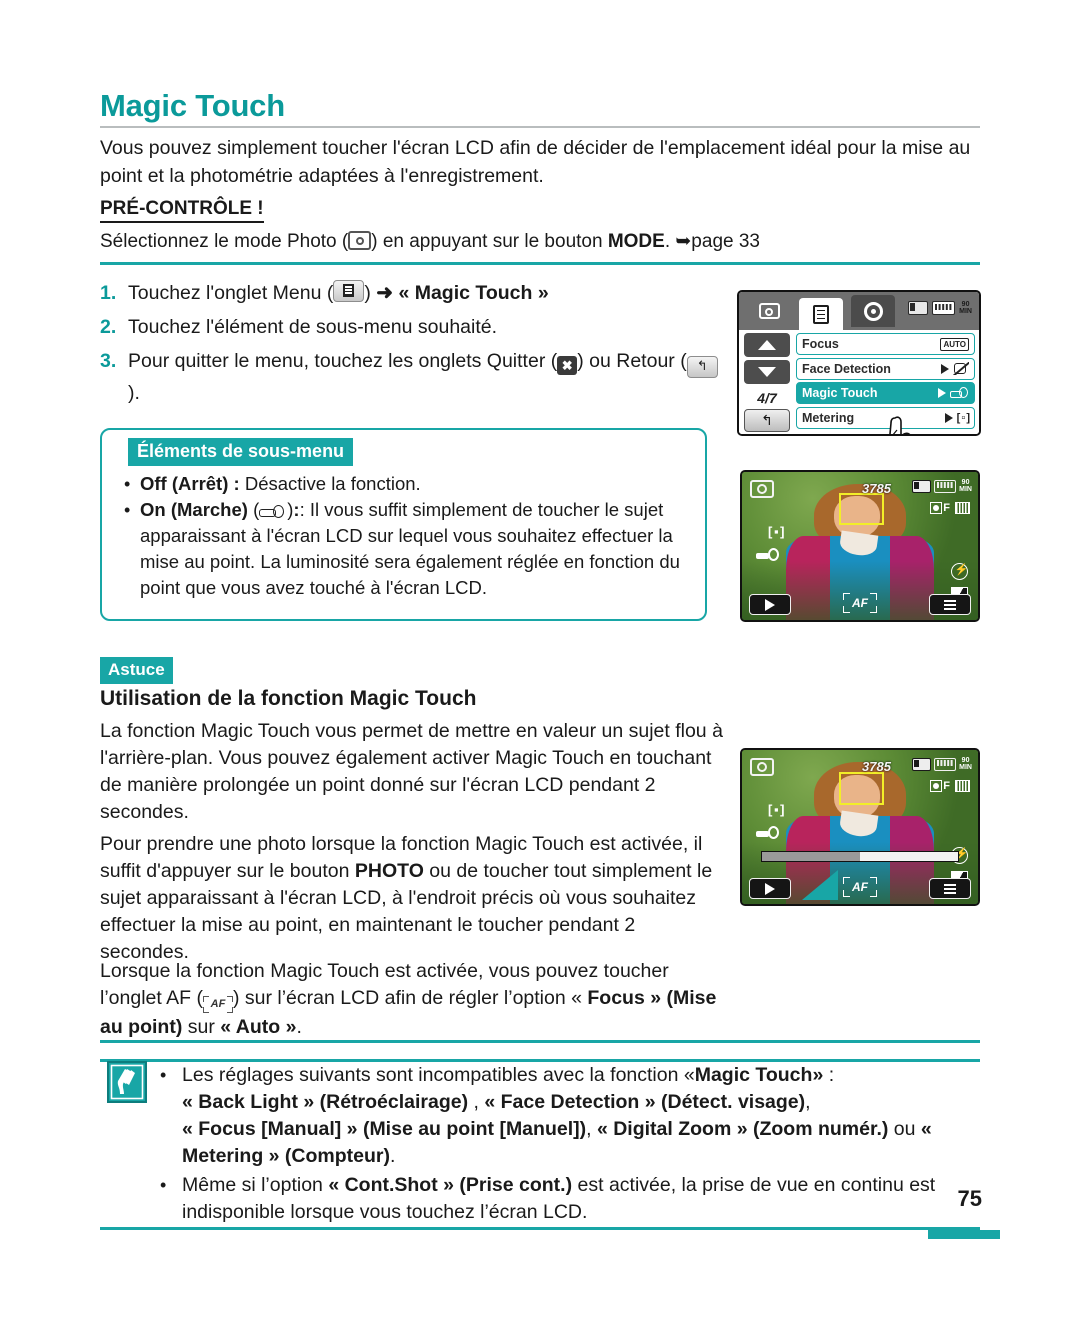  What do you see at coordinates (567, 365) in the screenshot?
I see `exit-icon: ✖` at bounding box center [567, 365].